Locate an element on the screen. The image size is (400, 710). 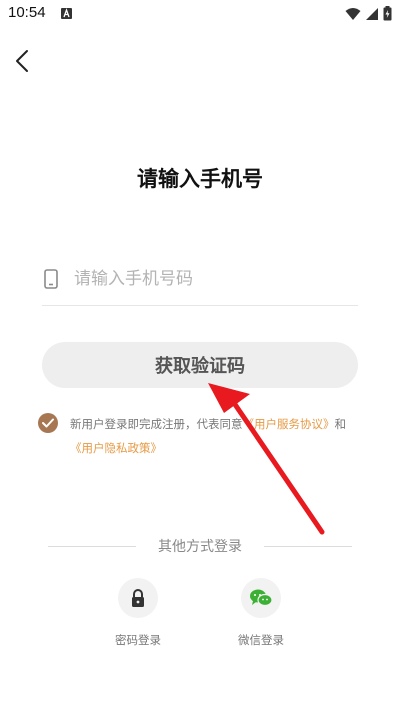
get-verification-code-button: 获取验证码 is located at coordinates (200, 365).